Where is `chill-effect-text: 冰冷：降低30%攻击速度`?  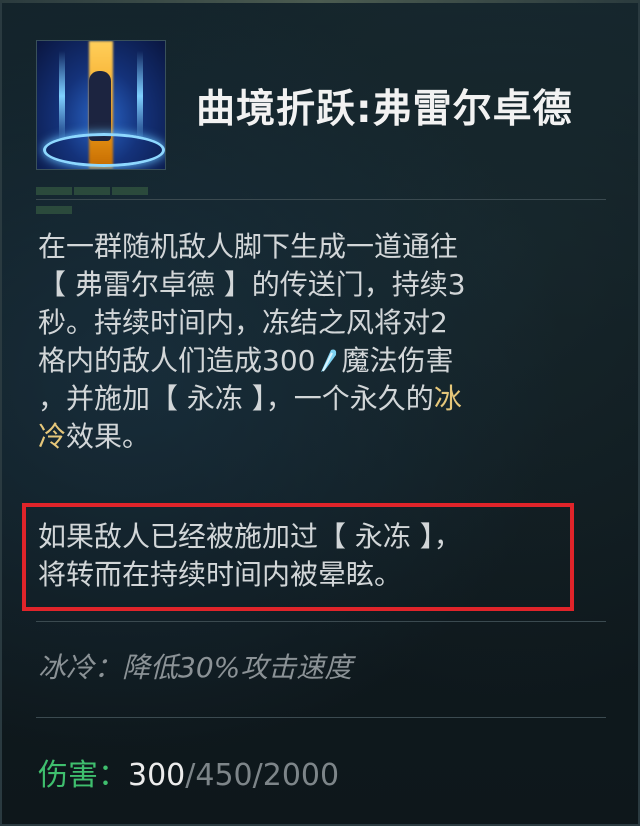 chill-effect-text: 冰冷：降低30%攻击速度 is located at coordinates (195, 667).